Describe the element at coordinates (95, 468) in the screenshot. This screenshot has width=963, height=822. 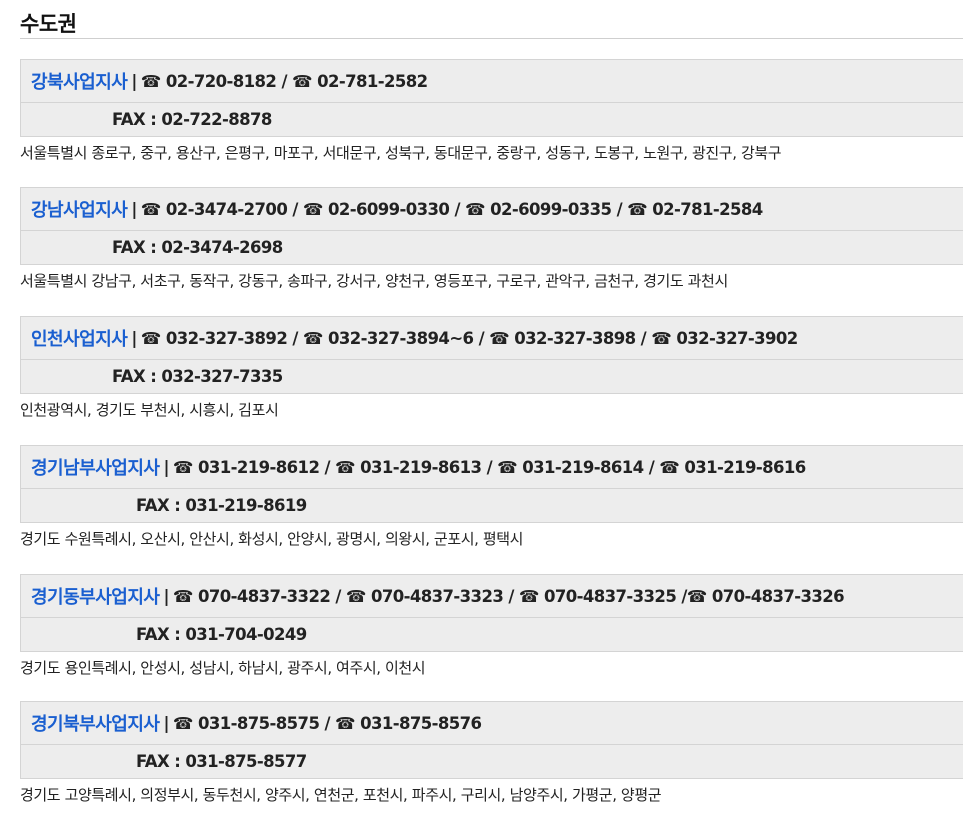
I see `office-name: 경기남부사업지사` at that location.